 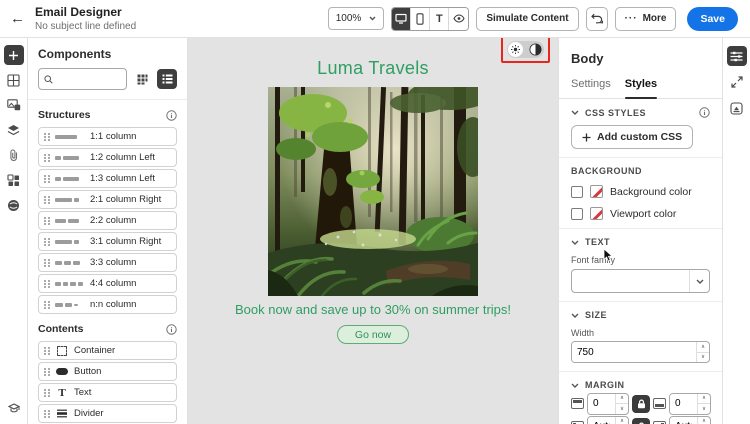 What do you see at coordinates (373, 334) in the screenshot?
I see `email-cta-button: Go now` at bounding box center [373, 334].